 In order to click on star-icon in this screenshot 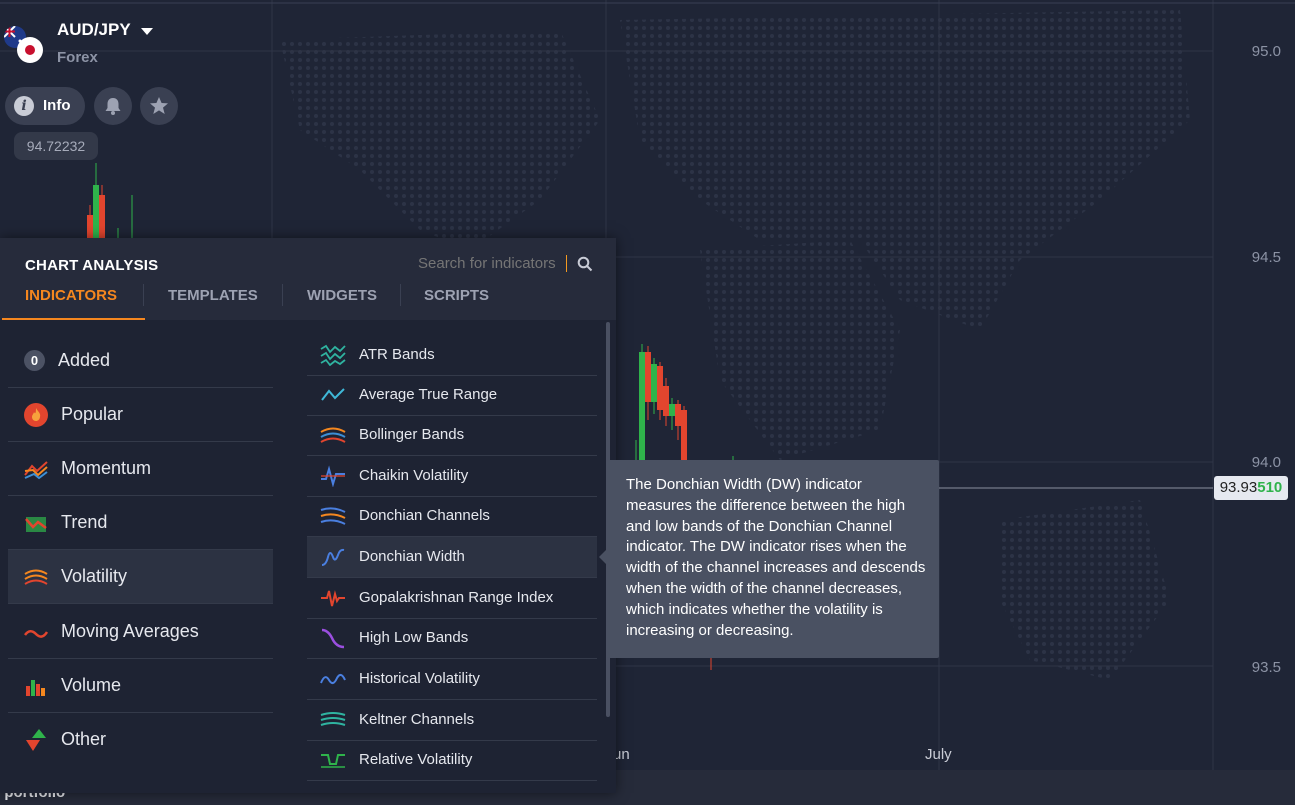, I will do `click(159, 105)`.